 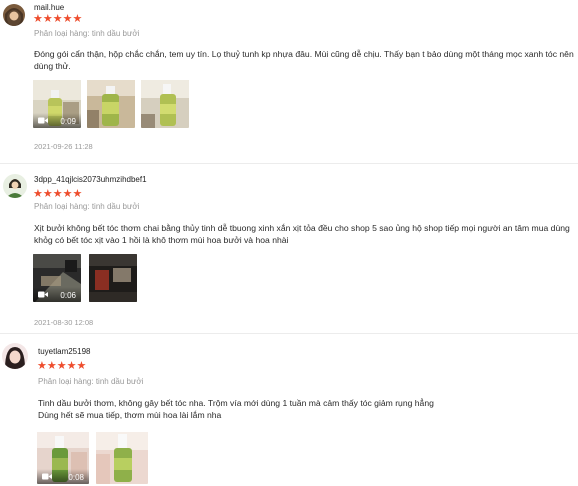 I want to click on review-video-thumbnail: 0:06, so click(x=57, y=278).